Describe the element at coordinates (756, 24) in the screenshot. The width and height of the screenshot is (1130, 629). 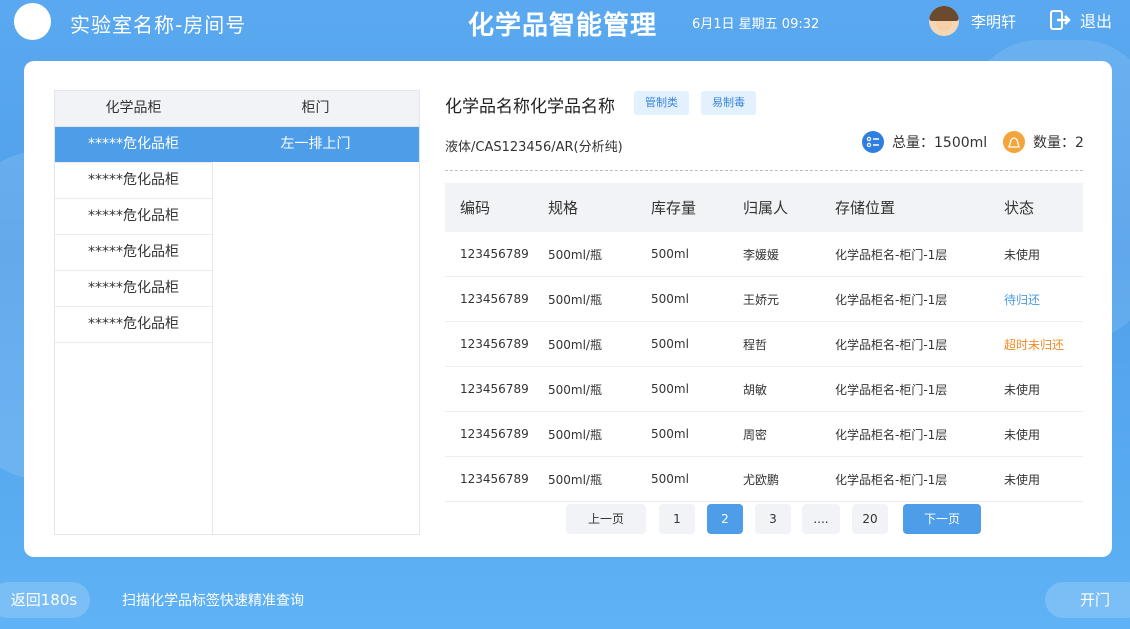
I see `datetime: 6月1日 星期五 09:32` at that location.